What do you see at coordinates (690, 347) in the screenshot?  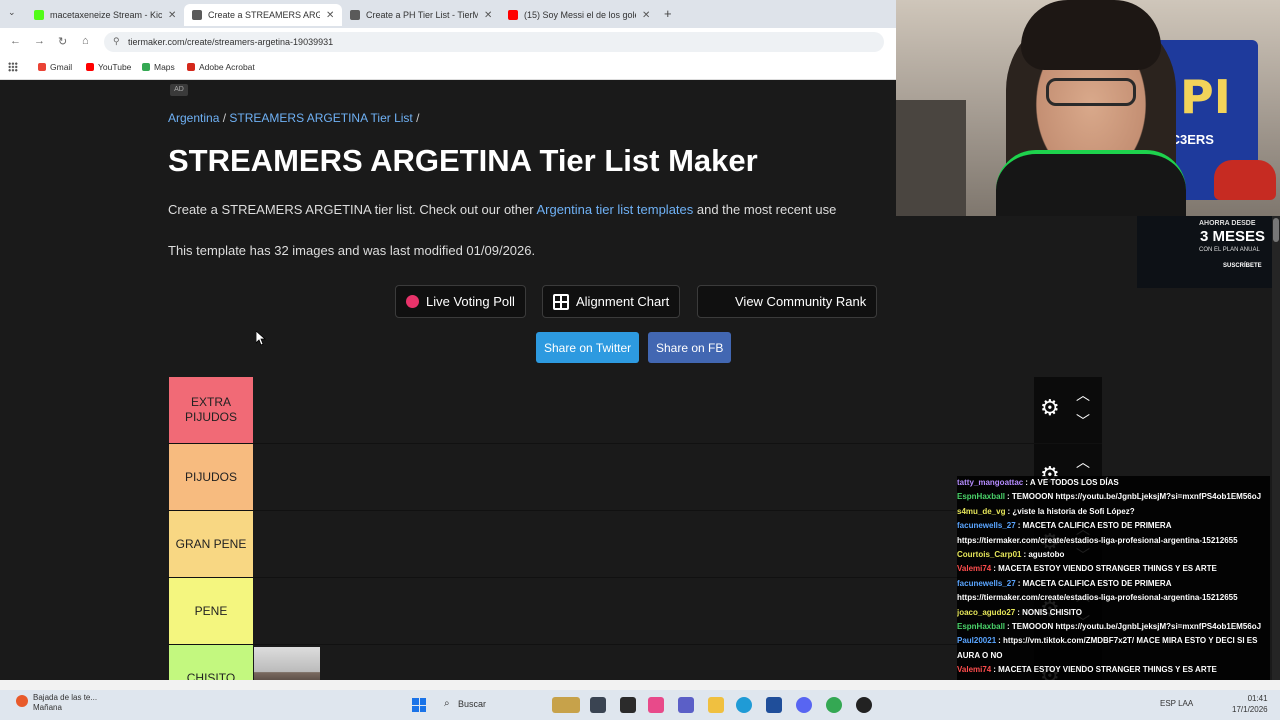 I see `share-facebook-button: Share on FB` at bounding box center [690, 347].